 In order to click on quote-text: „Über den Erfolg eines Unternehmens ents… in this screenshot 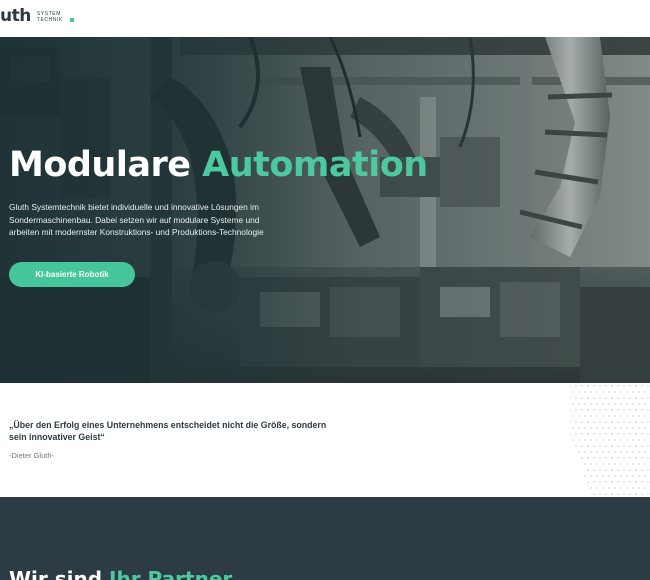, I will do `click(168, 431)`.